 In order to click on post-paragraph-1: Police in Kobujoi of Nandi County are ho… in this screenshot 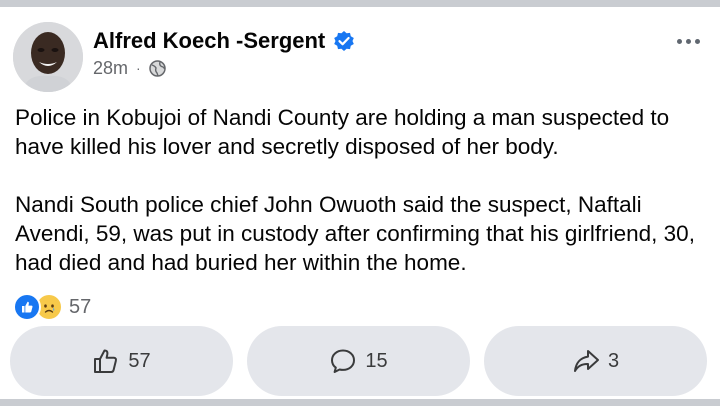, I will do `click(342, 132)`.